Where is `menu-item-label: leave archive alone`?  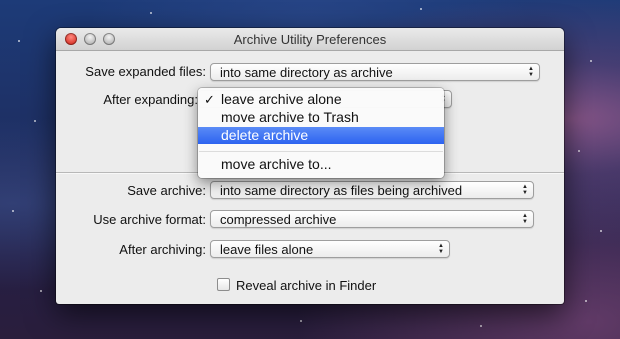
menu-item-label: leave archive alone is located at coordinates (281, 99).